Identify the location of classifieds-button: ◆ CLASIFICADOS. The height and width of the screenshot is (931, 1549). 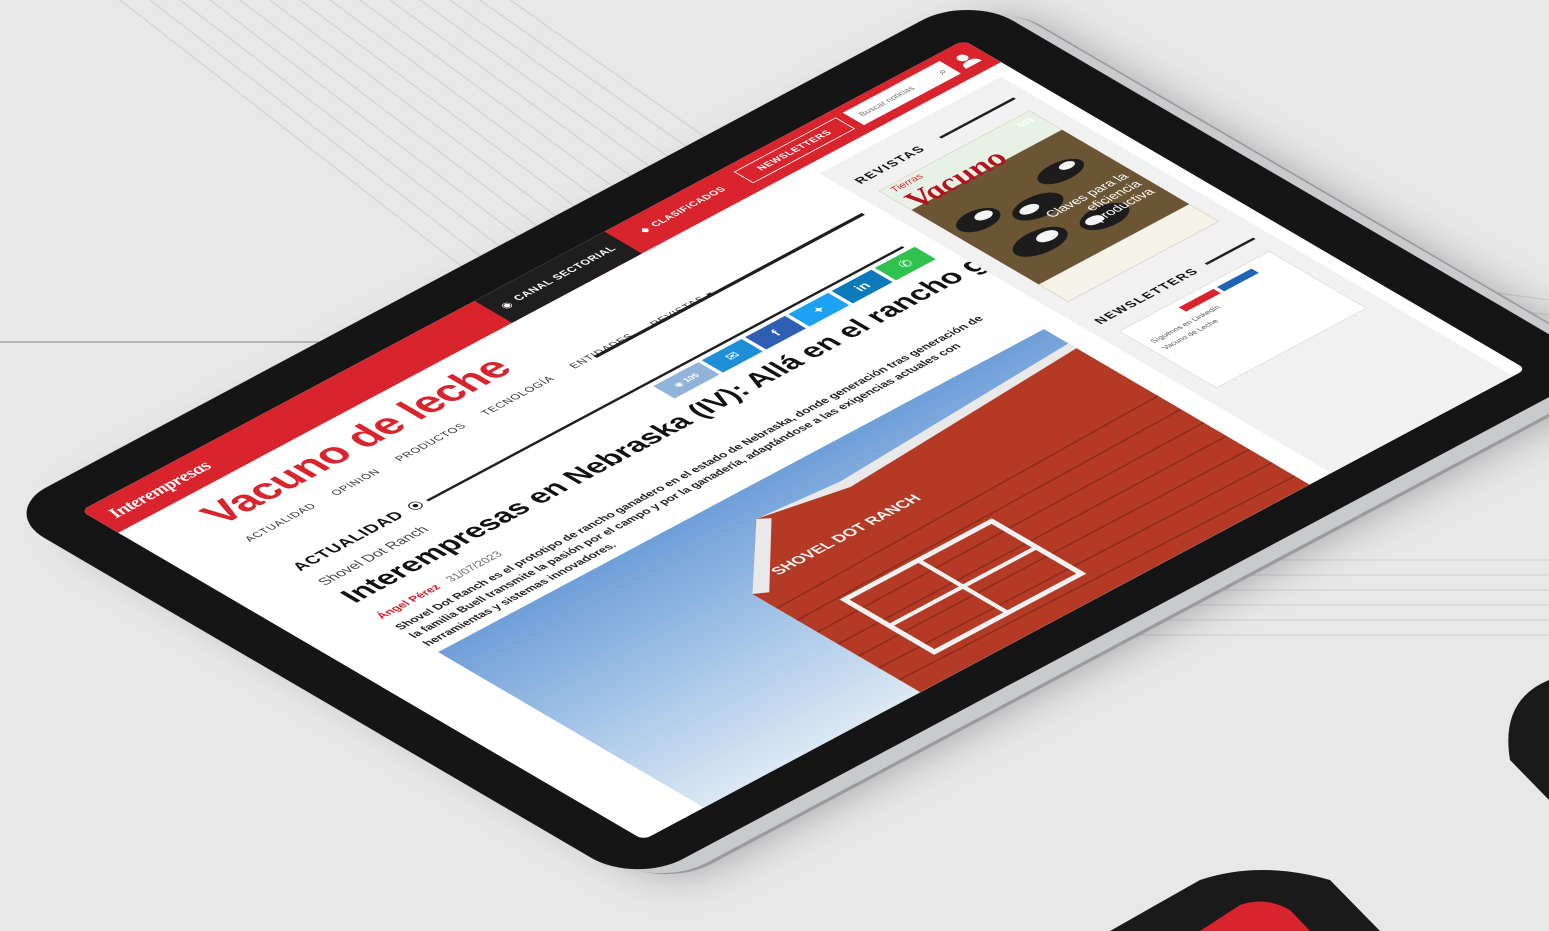
(682, 209).